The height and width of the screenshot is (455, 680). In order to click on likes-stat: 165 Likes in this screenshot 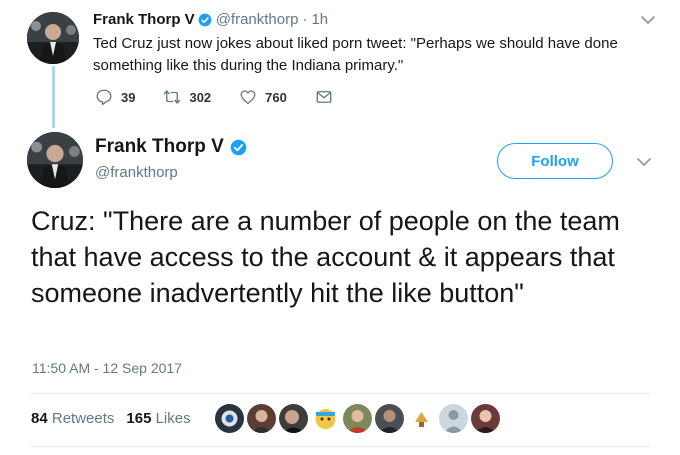, I will do `click(158, 418)`.